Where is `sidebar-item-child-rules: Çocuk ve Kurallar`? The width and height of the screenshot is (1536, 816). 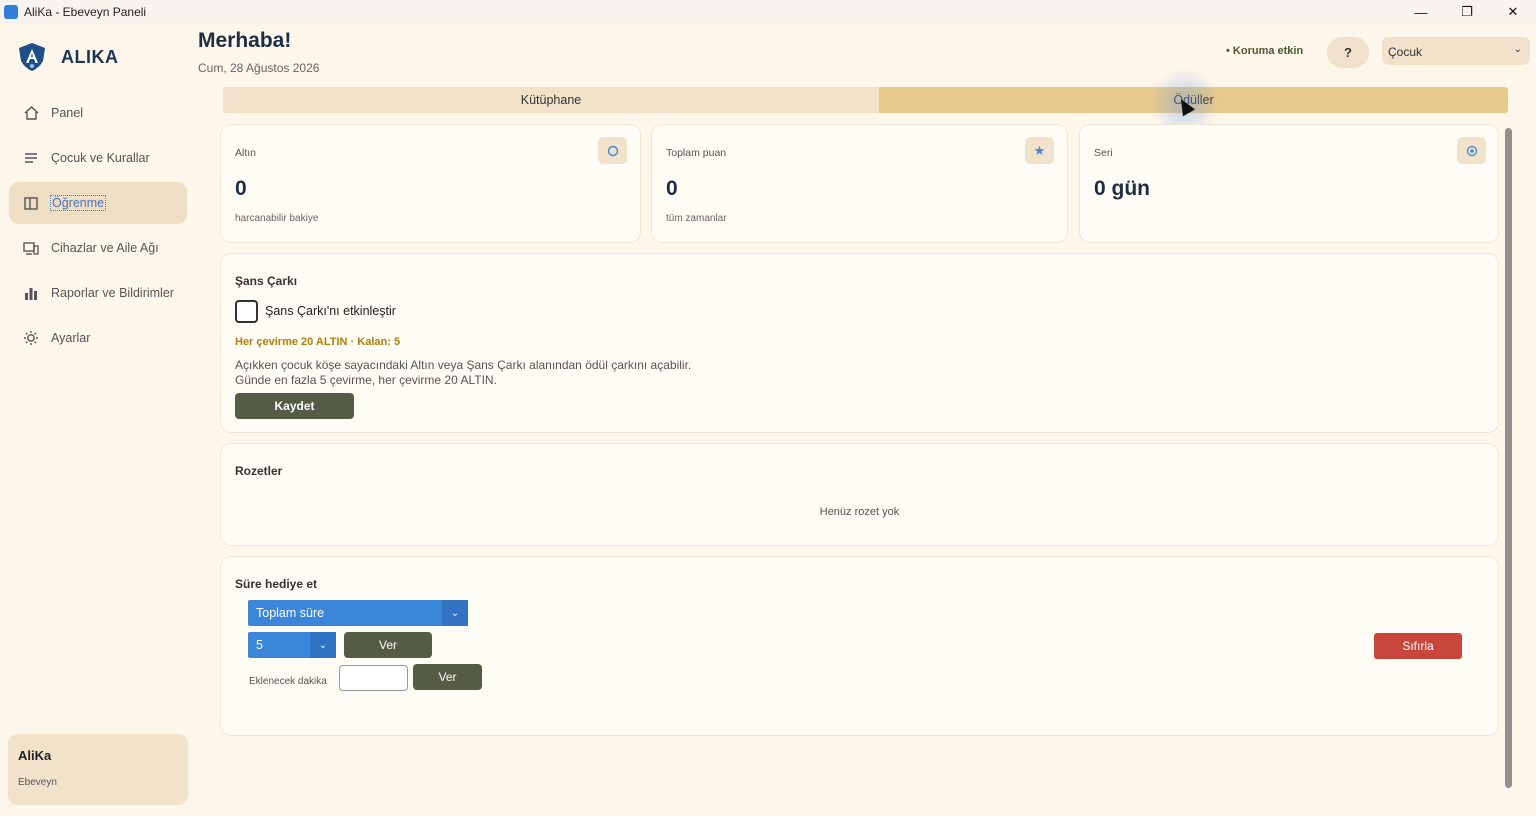 sidebar-item-child-rules: Çocuk ve Kurallar is located at coordinates (98, 158).